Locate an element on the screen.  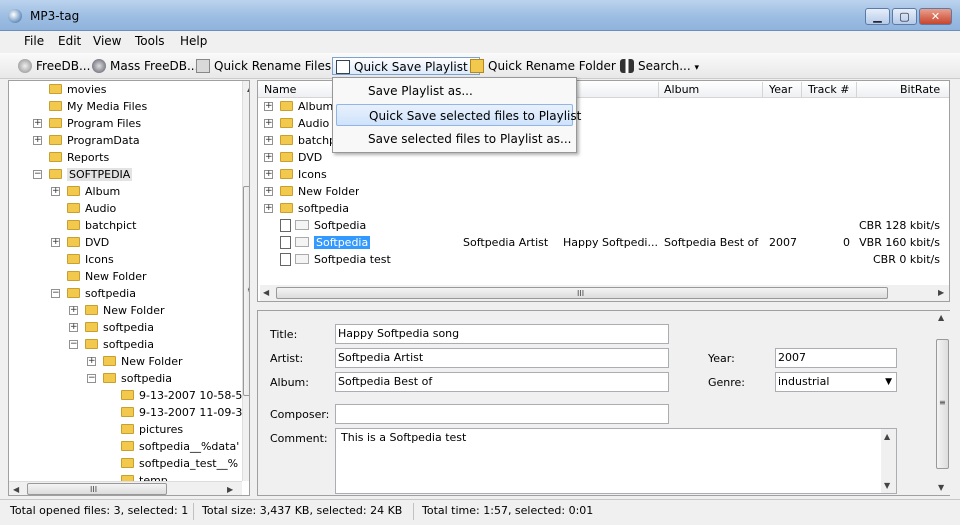
list-item: + New Folder is located at coordinates (603, 191).